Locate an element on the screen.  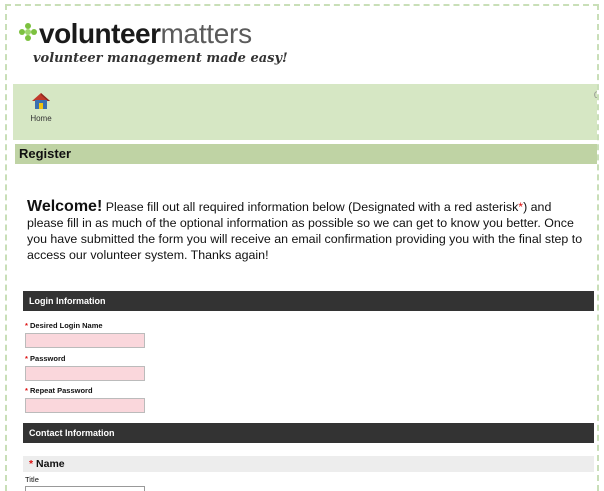
name-label: Name is located at coordinates (50, 464).